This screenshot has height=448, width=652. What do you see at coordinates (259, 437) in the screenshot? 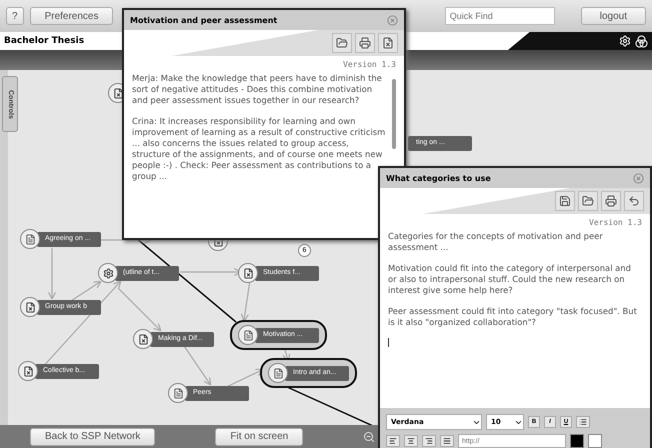
I see `fit-button: Fit on screen` at bounding box center [259, 437].